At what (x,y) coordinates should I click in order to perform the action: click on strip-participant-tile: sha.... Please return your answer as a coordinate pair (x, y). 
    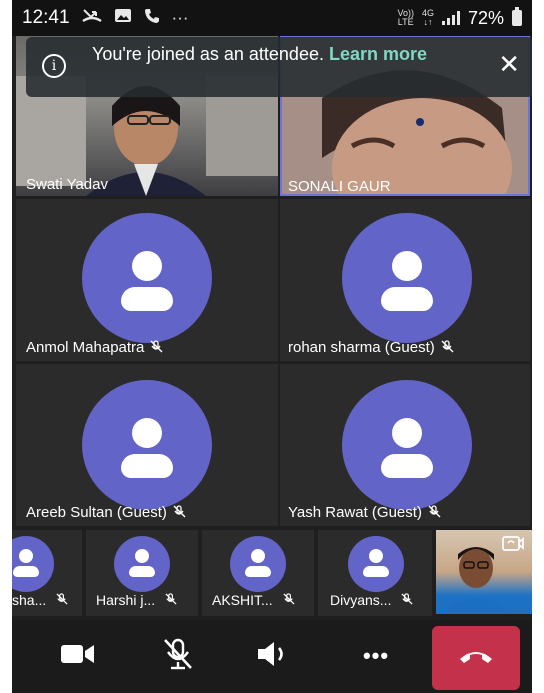
    Looking at the image, I should click on (47, 573).